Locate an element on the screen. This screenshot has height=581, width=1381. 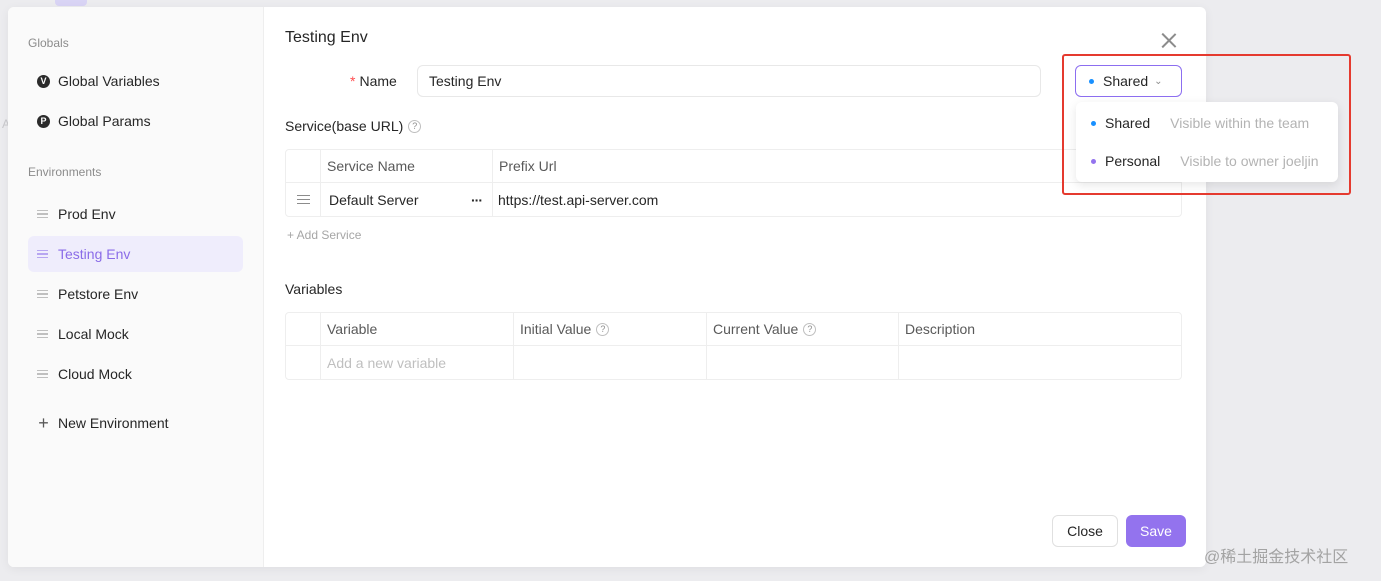
sidebar-item-prod-env: Prod Env is located at coordinates (135, 214).